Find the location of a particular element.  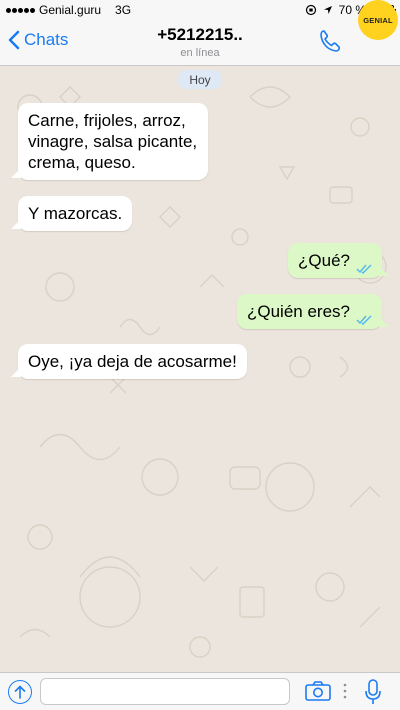

upload-arrow-icon is located at coordinates (20, 692).